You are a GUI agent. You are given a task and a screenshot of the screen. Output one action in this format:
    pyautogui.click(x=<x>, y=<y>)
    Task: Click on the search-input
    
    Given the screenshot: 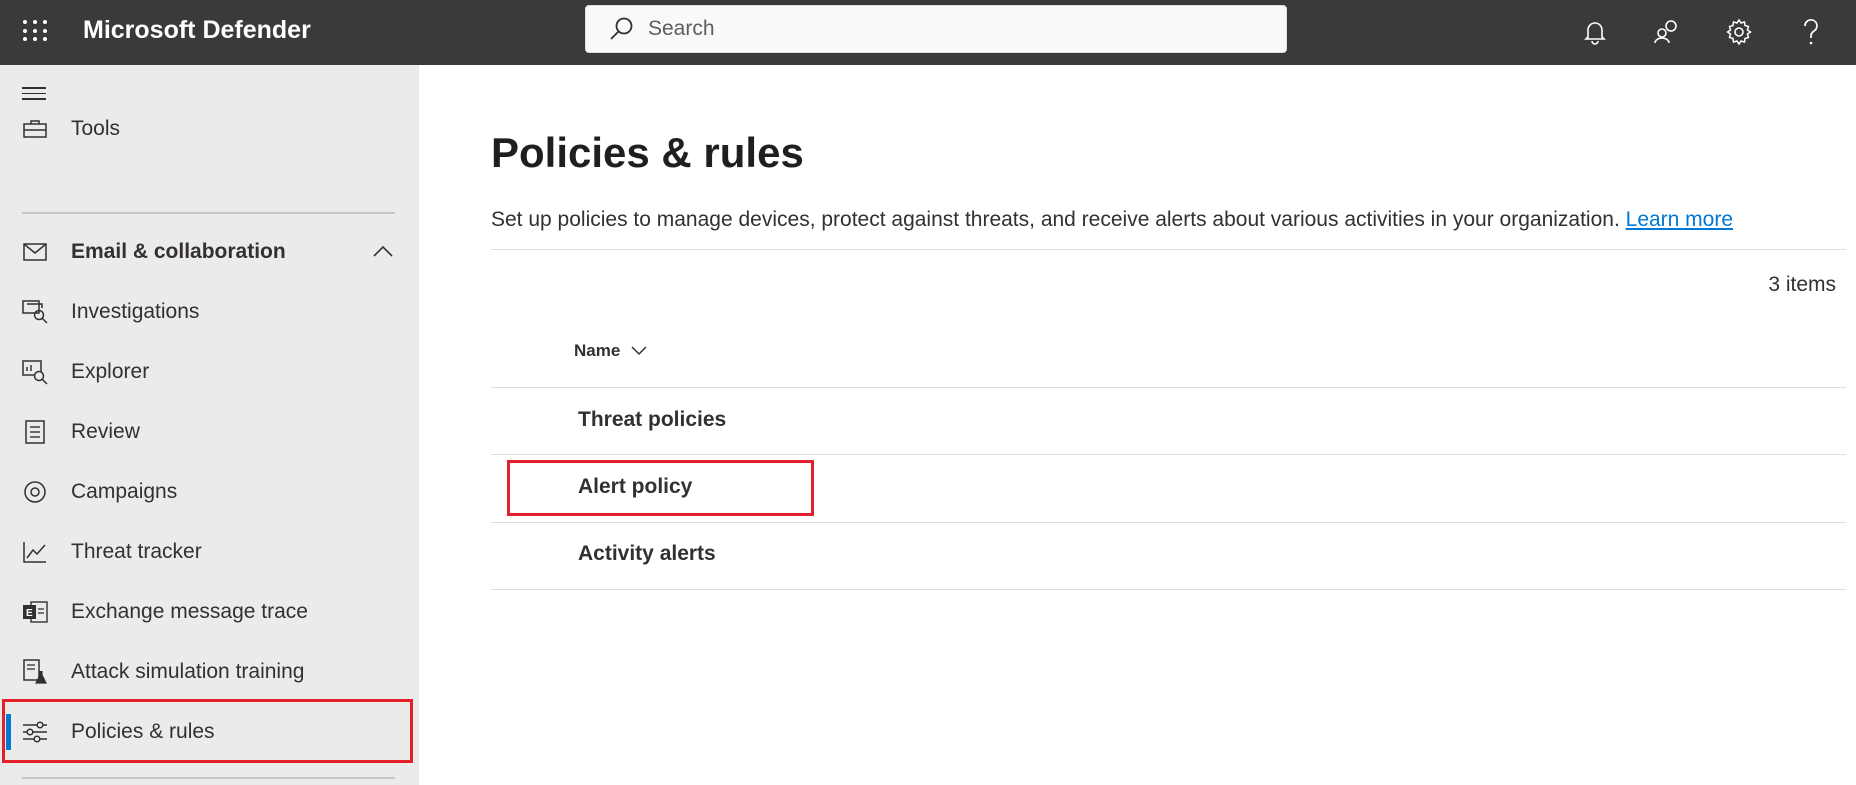 What is the action you would take?
    pyautogui.click(x=948, y=29)
    